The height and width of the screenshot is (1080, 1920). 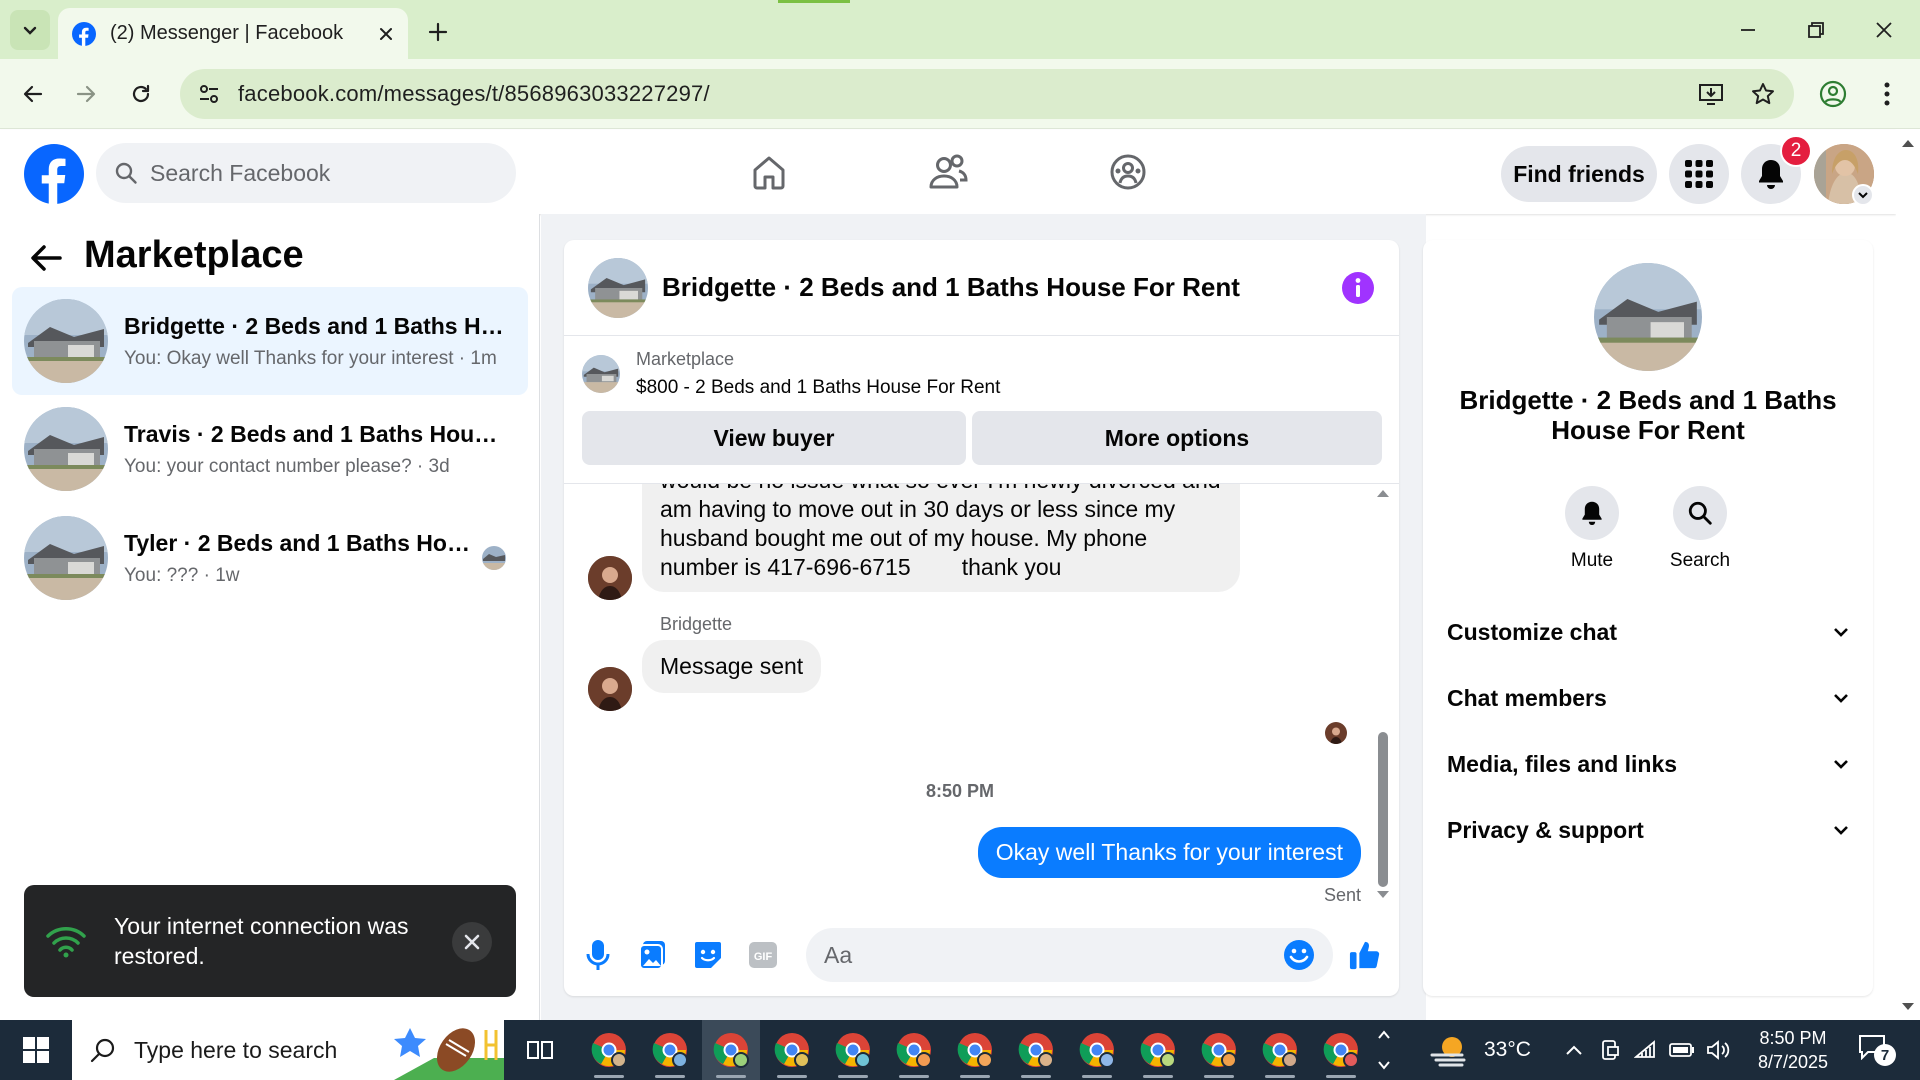 I want to click on close-tab-icon, so click(x=386, y=34).